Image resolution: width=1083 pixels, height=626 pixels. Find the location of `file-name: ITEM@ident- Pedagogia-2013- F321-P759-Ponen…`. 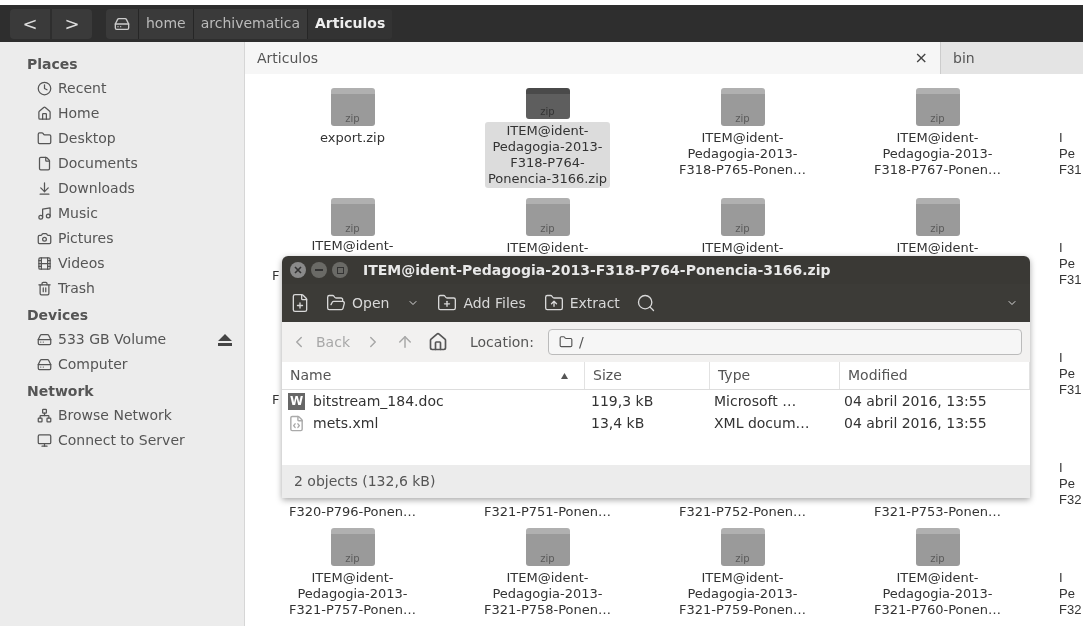

file-name: ITEM@ident- Pedagogia-2013- F321-P759-Ponen… is located at coordinates (742, 594).